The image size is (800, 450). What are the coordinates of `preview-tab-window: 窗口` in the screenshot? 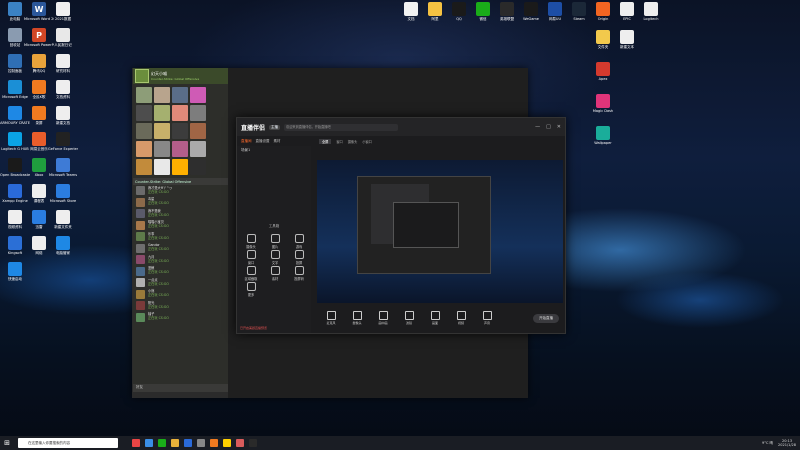 It's located at (339, 141).